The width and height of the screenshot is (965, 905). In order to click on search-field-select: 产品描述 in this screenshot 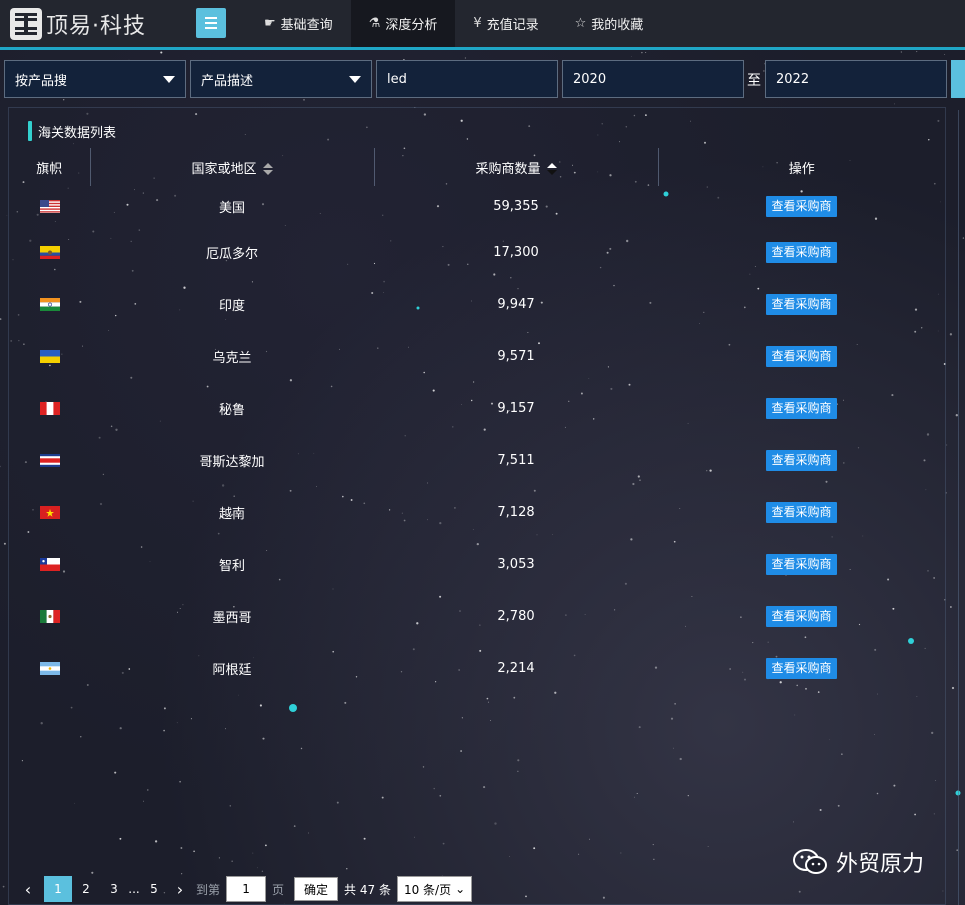, I will do `click(281, 79)`.